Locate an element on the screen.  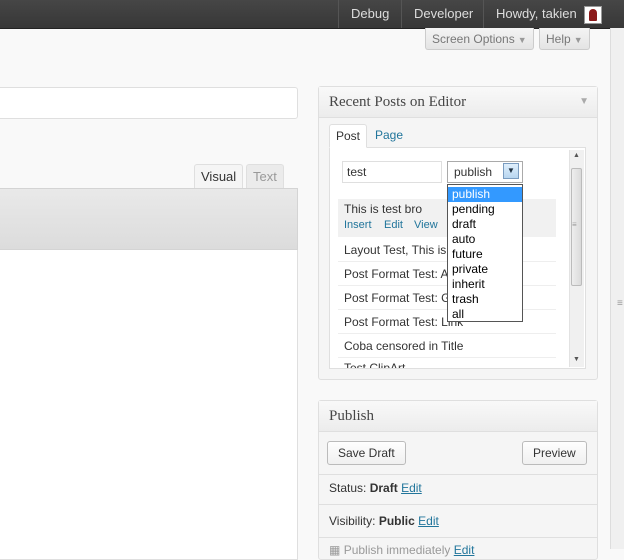
scroll-down-icon: ▼ is located at coordinates (576, 359).